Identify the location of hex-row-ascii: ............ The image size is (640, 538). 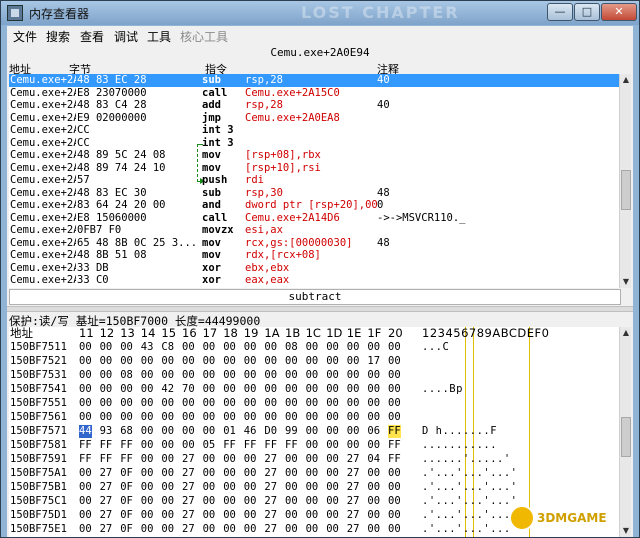
(459, 445).